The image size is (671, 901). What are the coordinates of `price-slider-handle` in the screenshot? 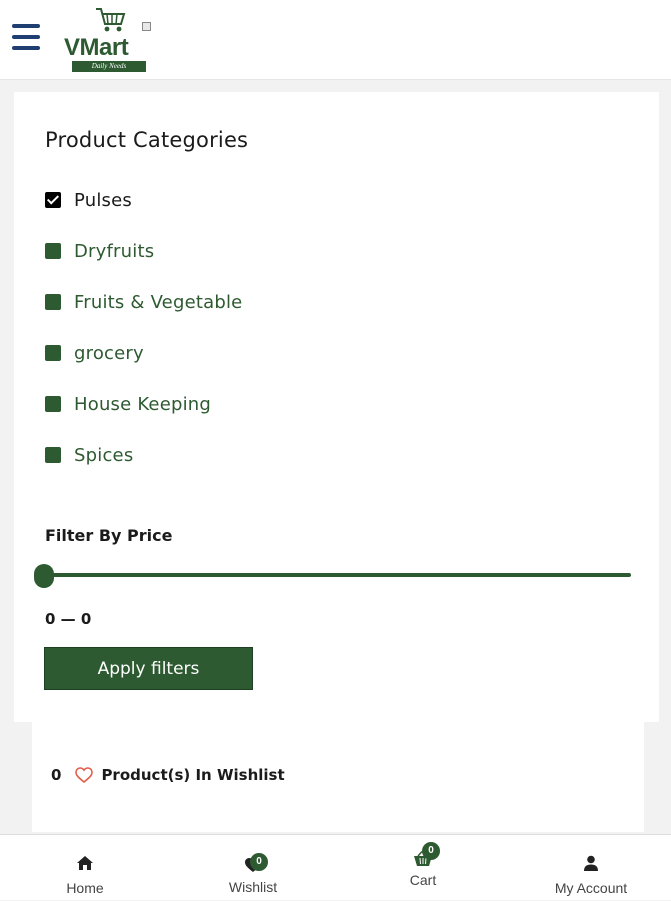 It's located at (44, 576).